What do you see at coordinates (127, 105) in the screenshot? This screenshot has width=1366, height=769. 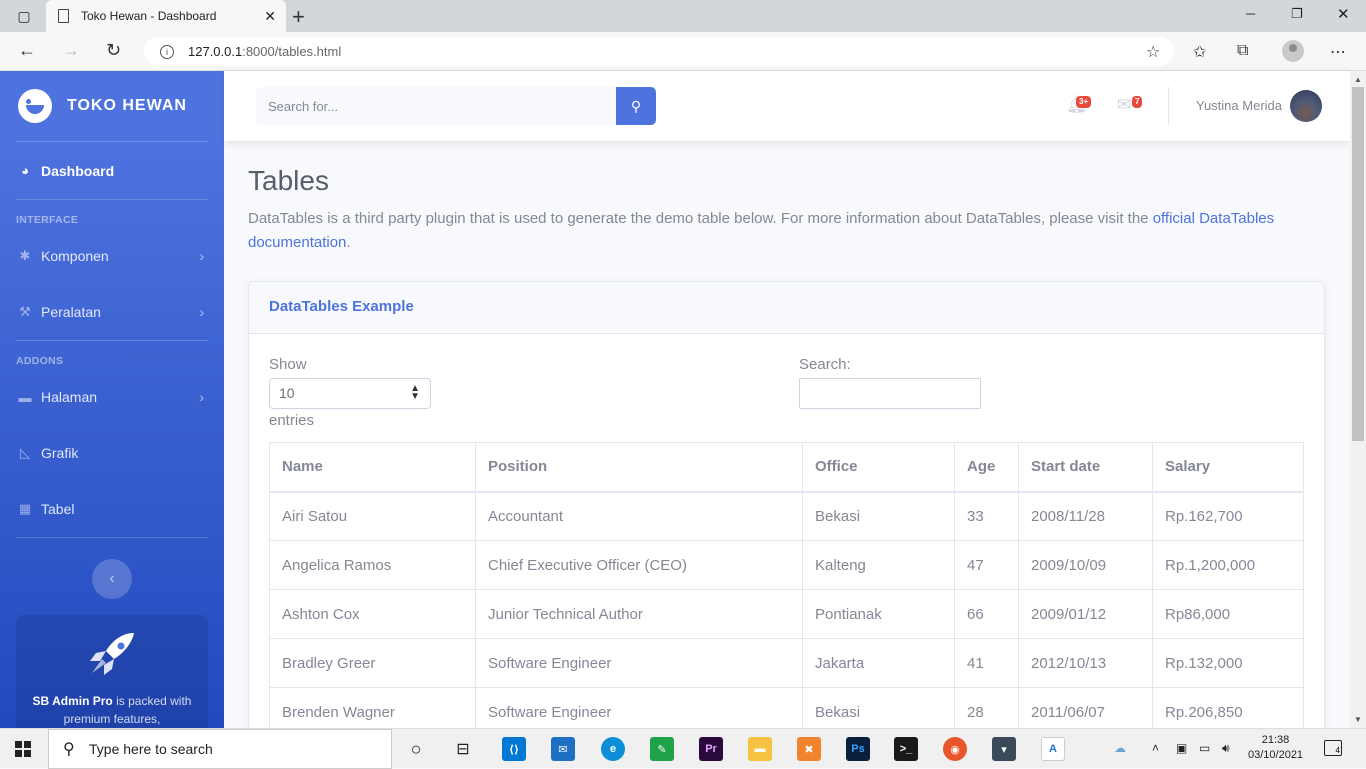 I see `brand-name: TOKO HEWAN` at bounding box center [127, 105].